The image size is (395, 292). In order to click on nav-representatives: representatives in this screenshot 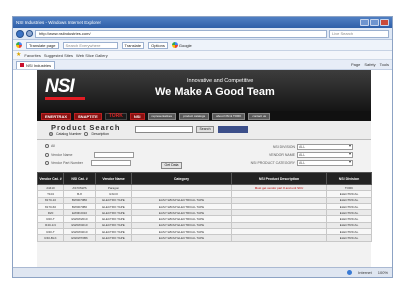, I will do `click(162, 116)`.